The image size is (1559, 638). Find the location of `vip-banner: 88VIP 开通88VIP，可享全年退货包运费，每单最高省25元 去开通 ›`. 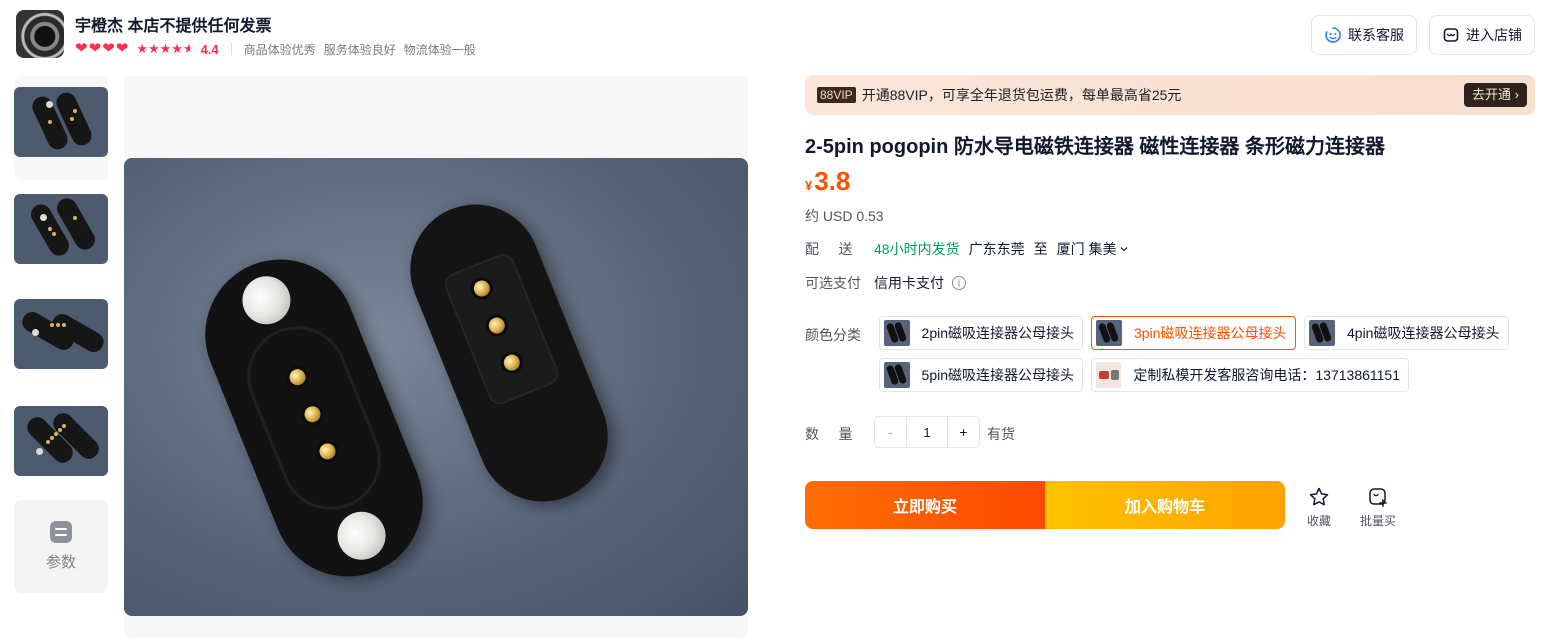

vip-banner: 88VIP 开通88VIP，可享全年退货包运费，每单最高省25元 去开通 › is located at coordinates (1170, 95).